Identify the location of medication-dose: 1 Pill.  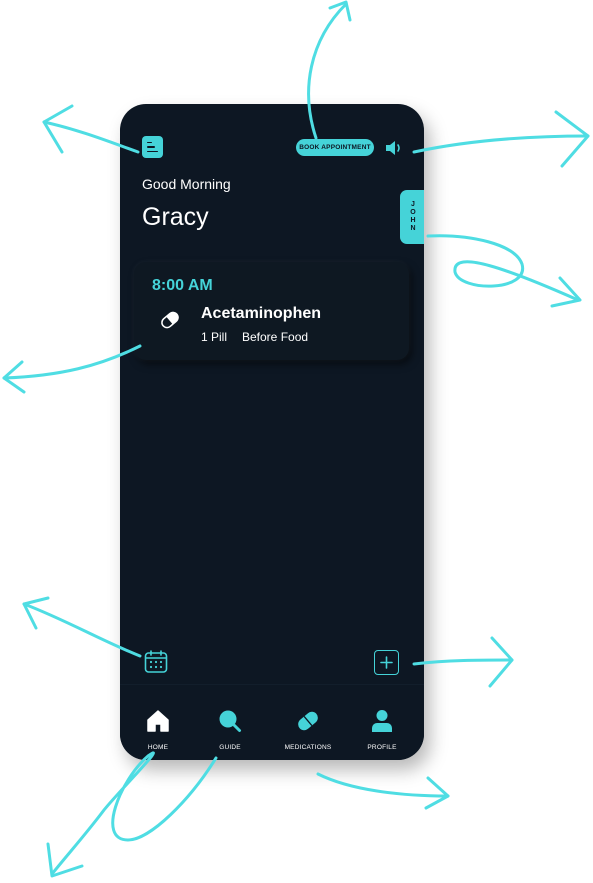
(214, 337).